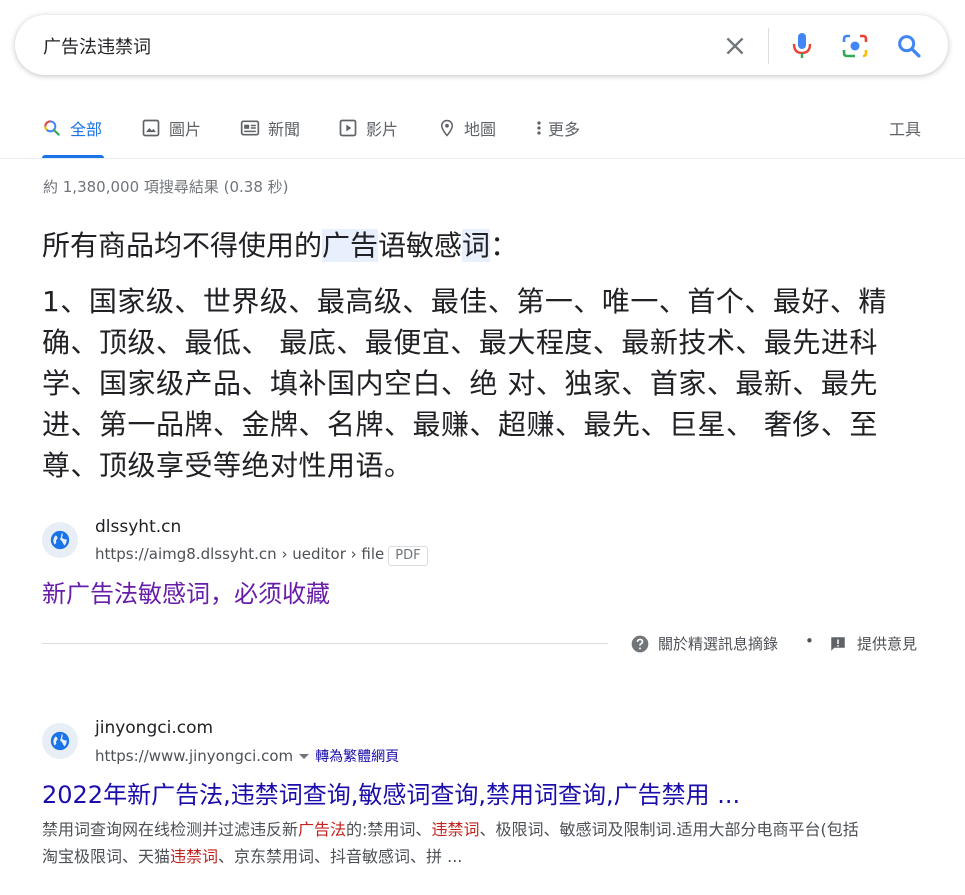 This screenshot has width=965, height=895. Describe the element at coordinates (250, 128) in the screenshot. I see `news-icon` at that location.